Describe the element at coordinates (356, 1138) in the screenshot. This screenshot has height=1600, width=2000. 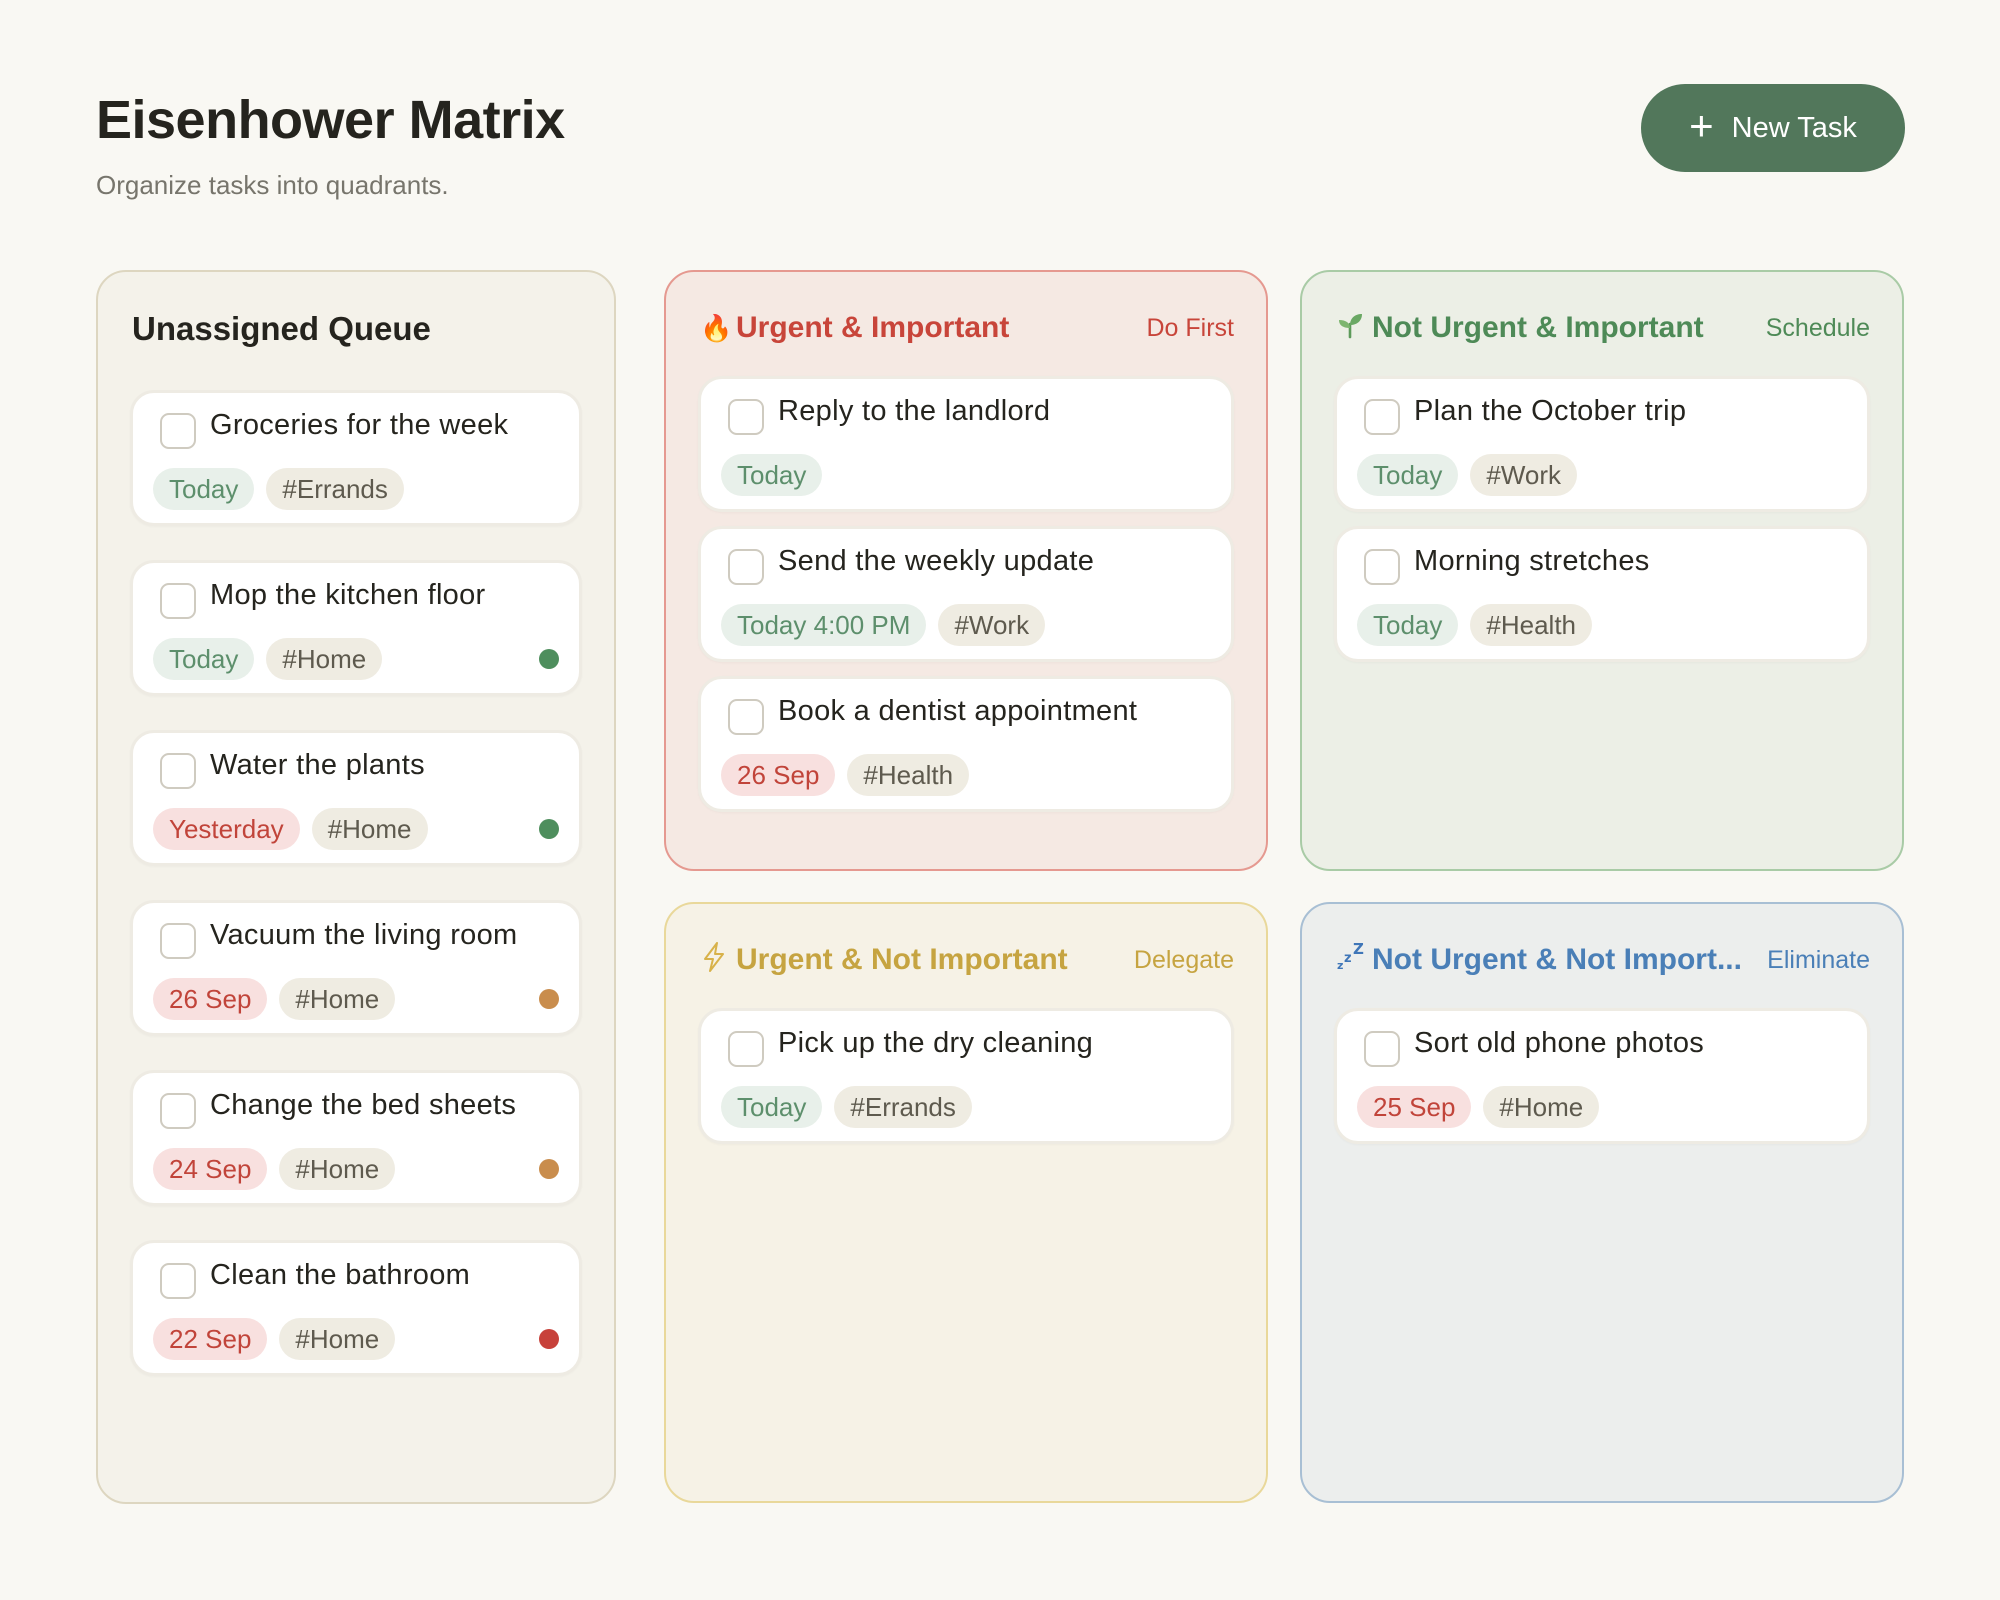
I see `task-card: Change the bed sheets 24 Sep #Home` at that location.